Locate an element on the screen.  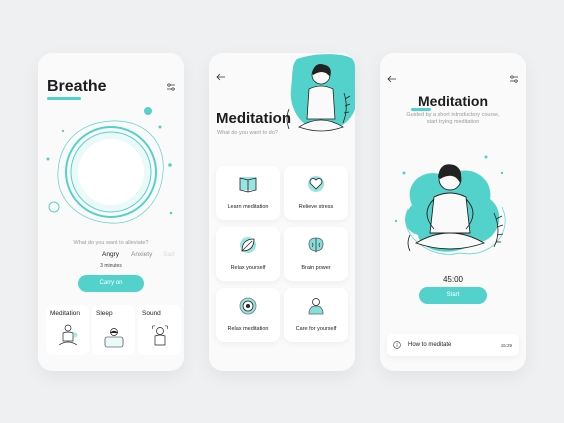
mood-option-angry: Angry is located at coordinates (110, 254).